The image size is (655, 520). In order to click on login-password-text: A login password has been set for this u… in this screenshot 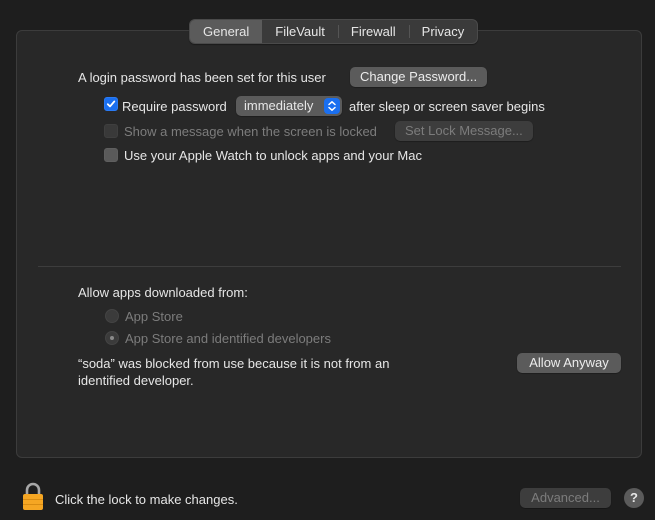, I will do `click(202, 77)`.